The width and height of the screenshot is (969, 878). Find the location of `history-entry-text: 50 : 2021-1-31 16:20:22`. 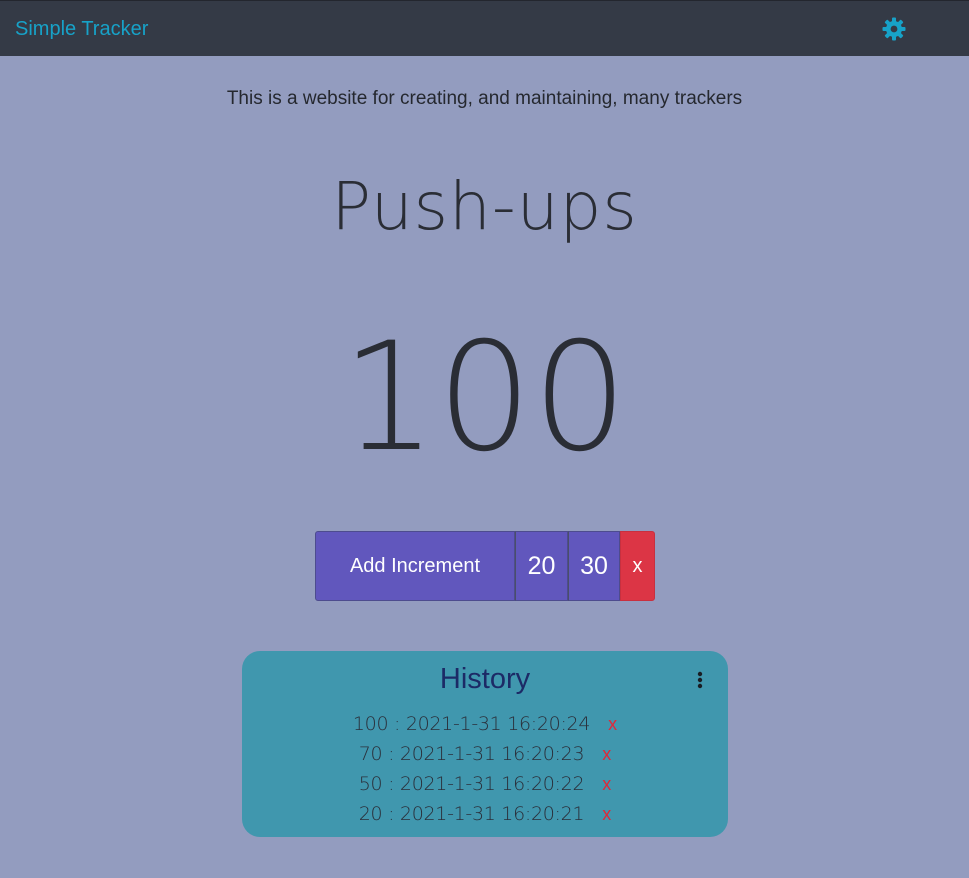

history-entry-text: 50 : 2021-1-31 16:20:22 is located at coordinates (471, 784).